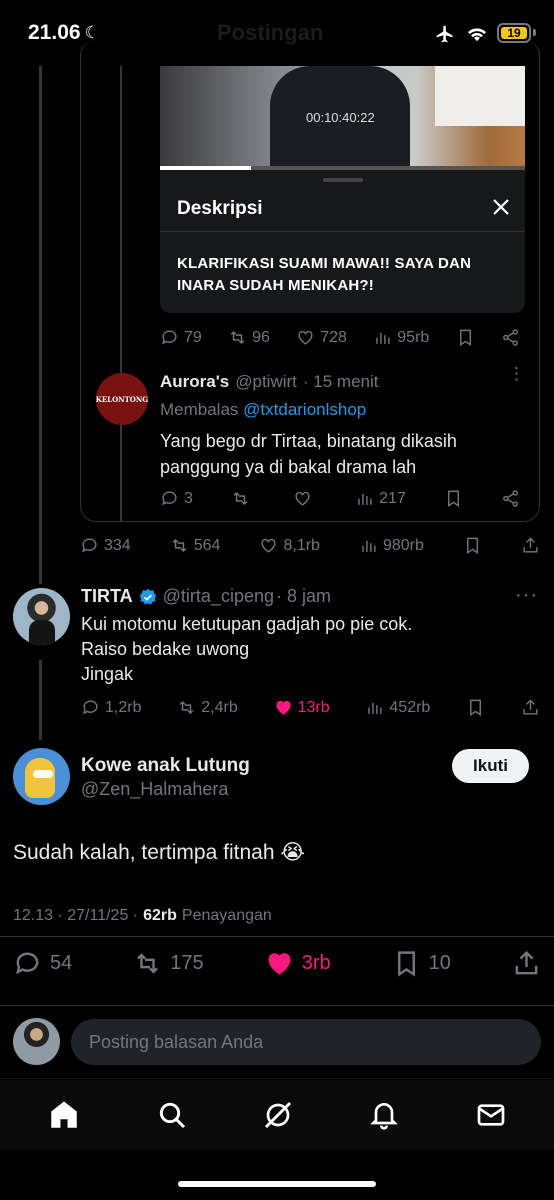  What do you see at coordinates (490, 766) in the screenshot?
I see `follow-button: Ikuti` at bounding box center [490, 766].